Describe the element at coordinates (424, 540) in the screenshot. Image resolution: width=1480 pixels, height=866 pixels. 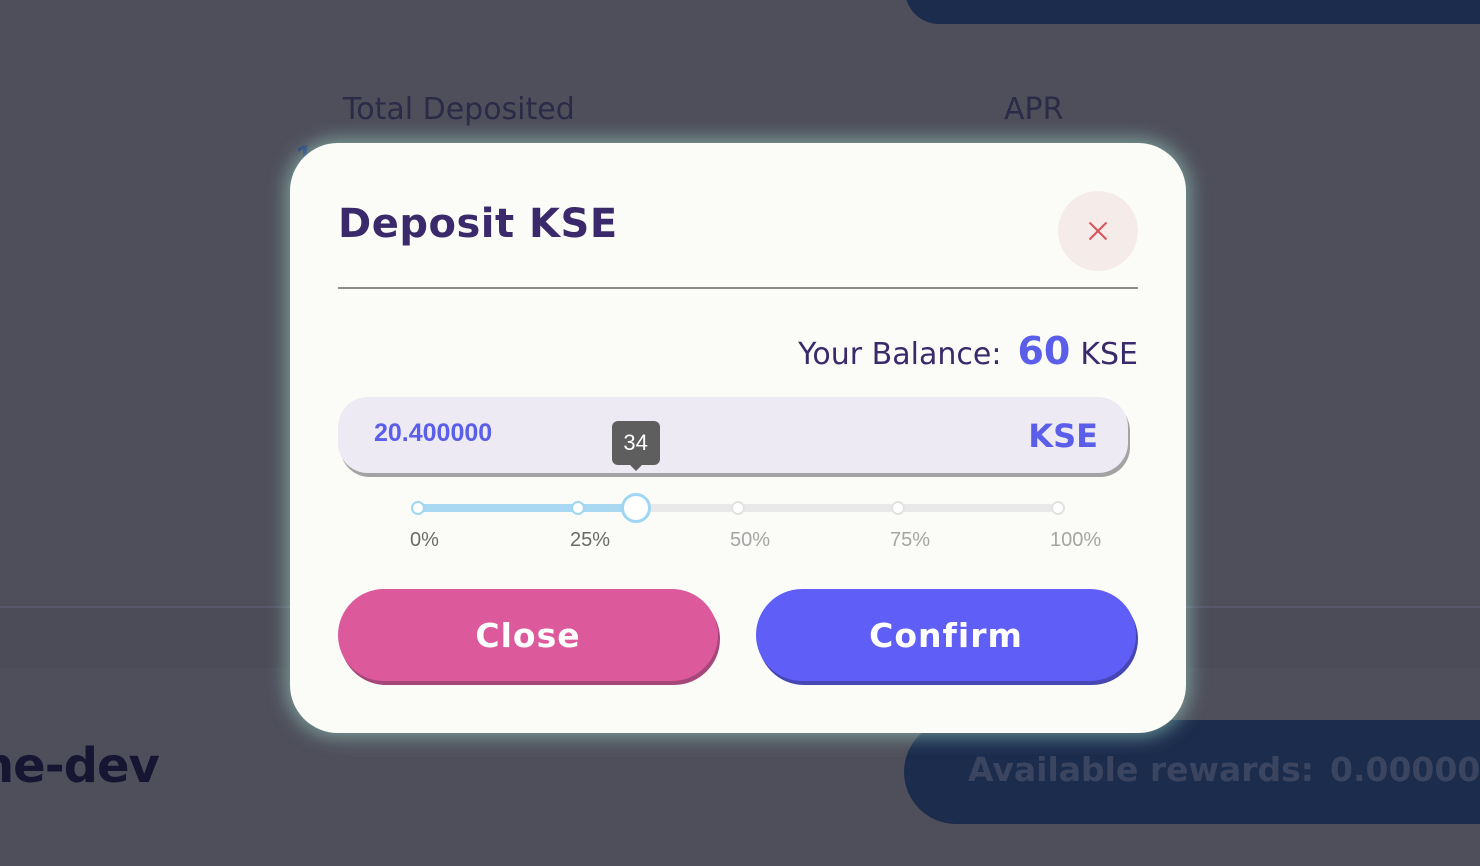
I see `slider-mark-label: 0%` at that location.